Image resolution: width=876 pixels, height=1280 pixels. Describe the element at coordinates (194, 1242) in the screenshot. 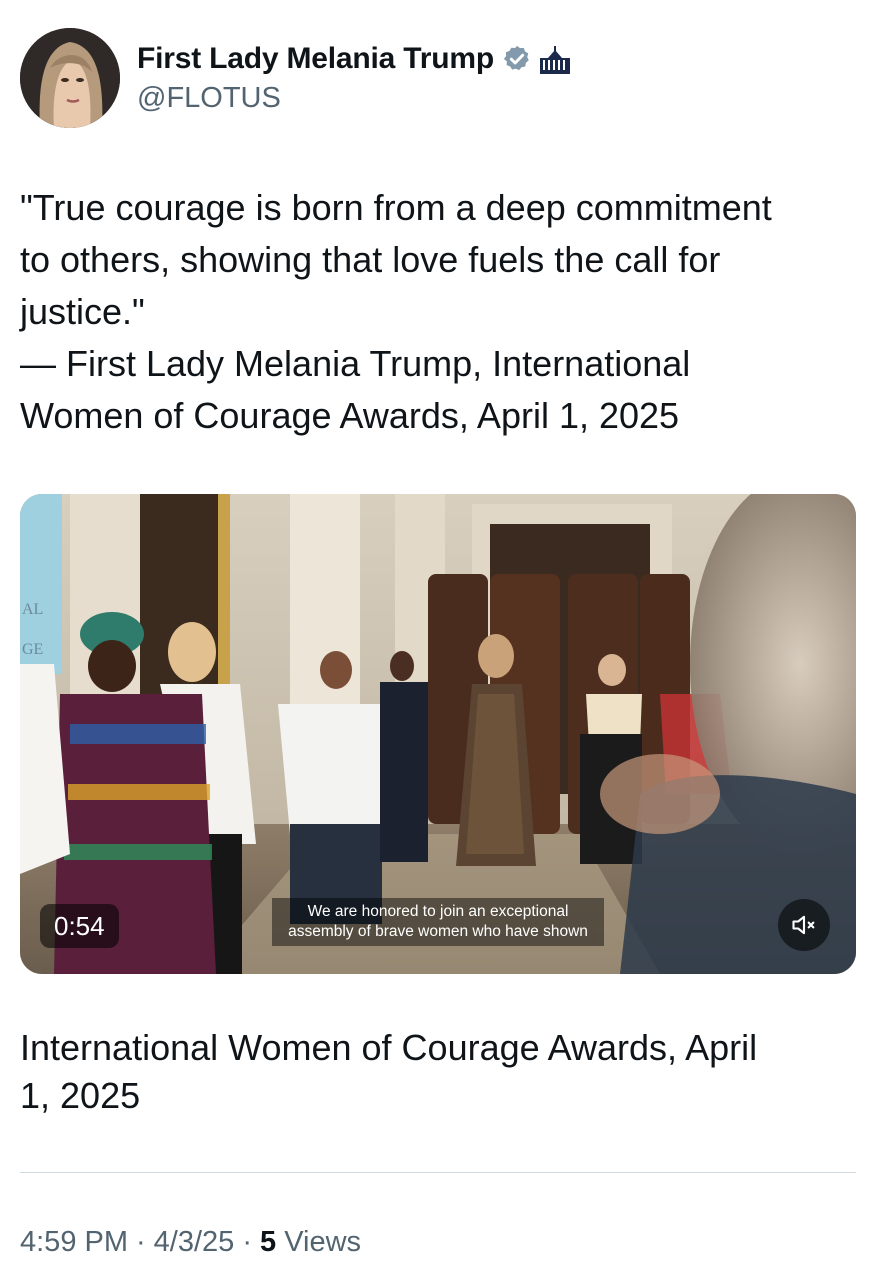

I see `tweet-date: 4/3/25` at that location.